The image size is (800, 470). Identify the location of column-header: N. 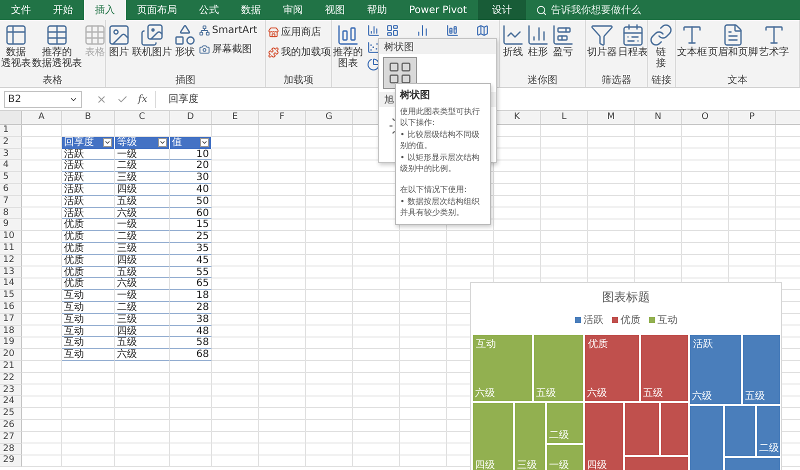
(658, 117).